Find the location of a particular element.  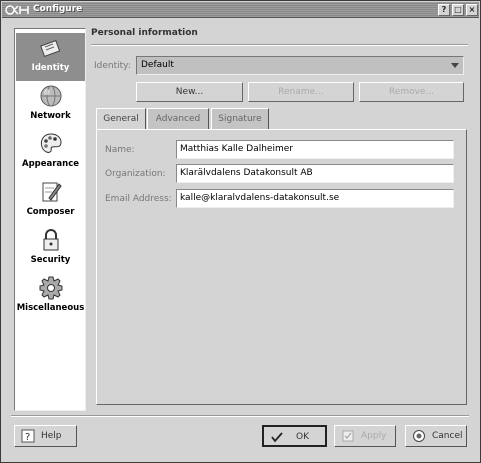

sidebar-item-label: Appearance is located at coordinates (50, 164).